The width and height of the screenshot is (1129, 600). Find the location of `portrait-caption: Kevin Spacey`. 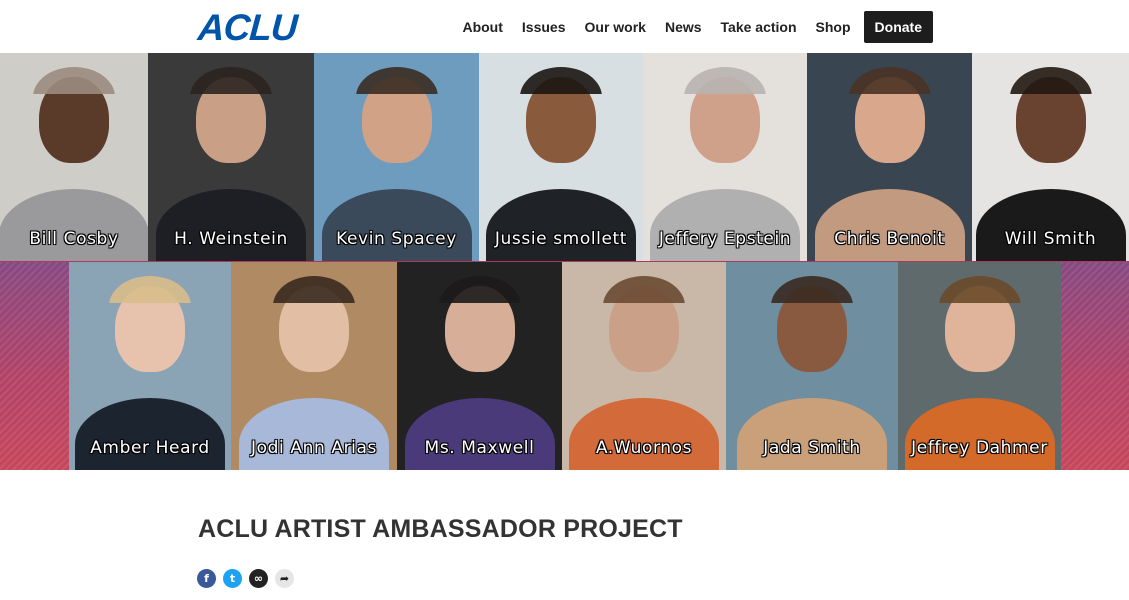

portrait-caption: Kevin Spacey is located at coordinates (396, 239).